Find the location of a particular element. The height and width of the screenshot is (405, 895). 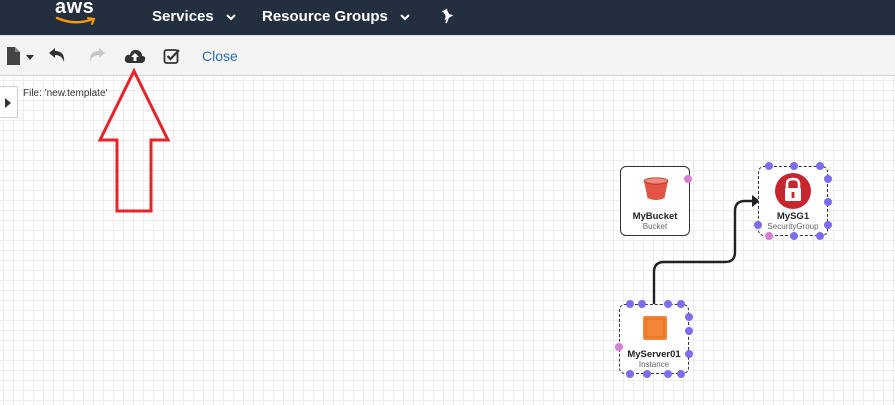

lock-icon is located at coordinates (793, 191).